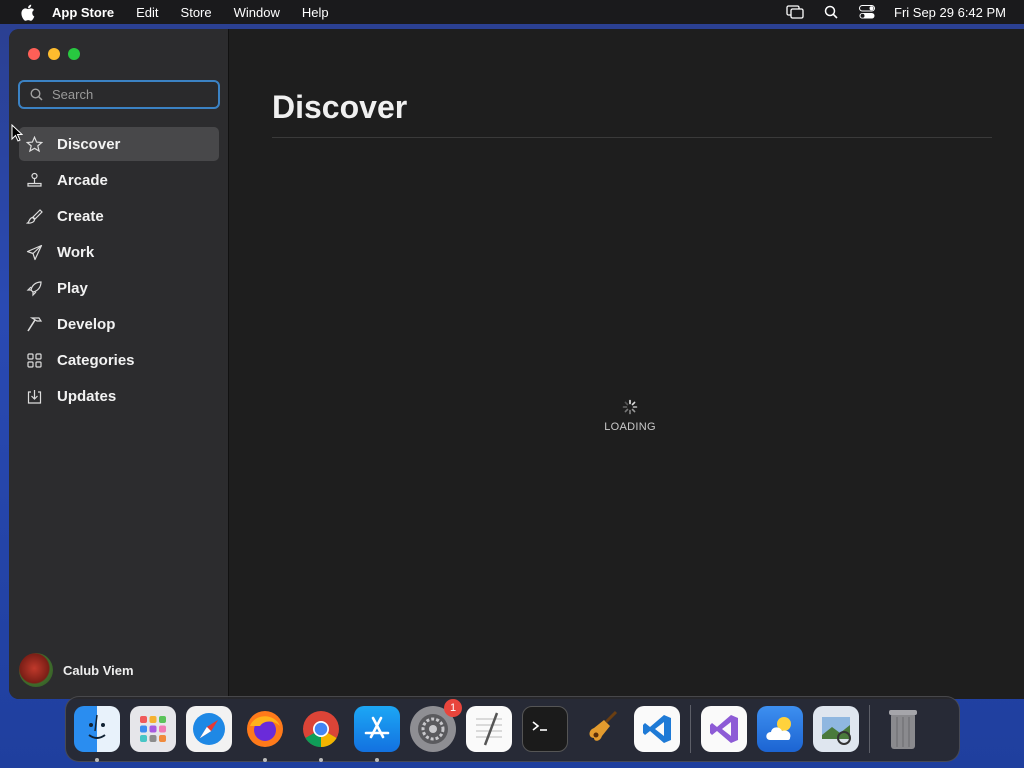 This screenshot has width=1024, height=768. Describe the element at coordinates (630, 407) in the screenshot. I see `spinner-icon` at that location.